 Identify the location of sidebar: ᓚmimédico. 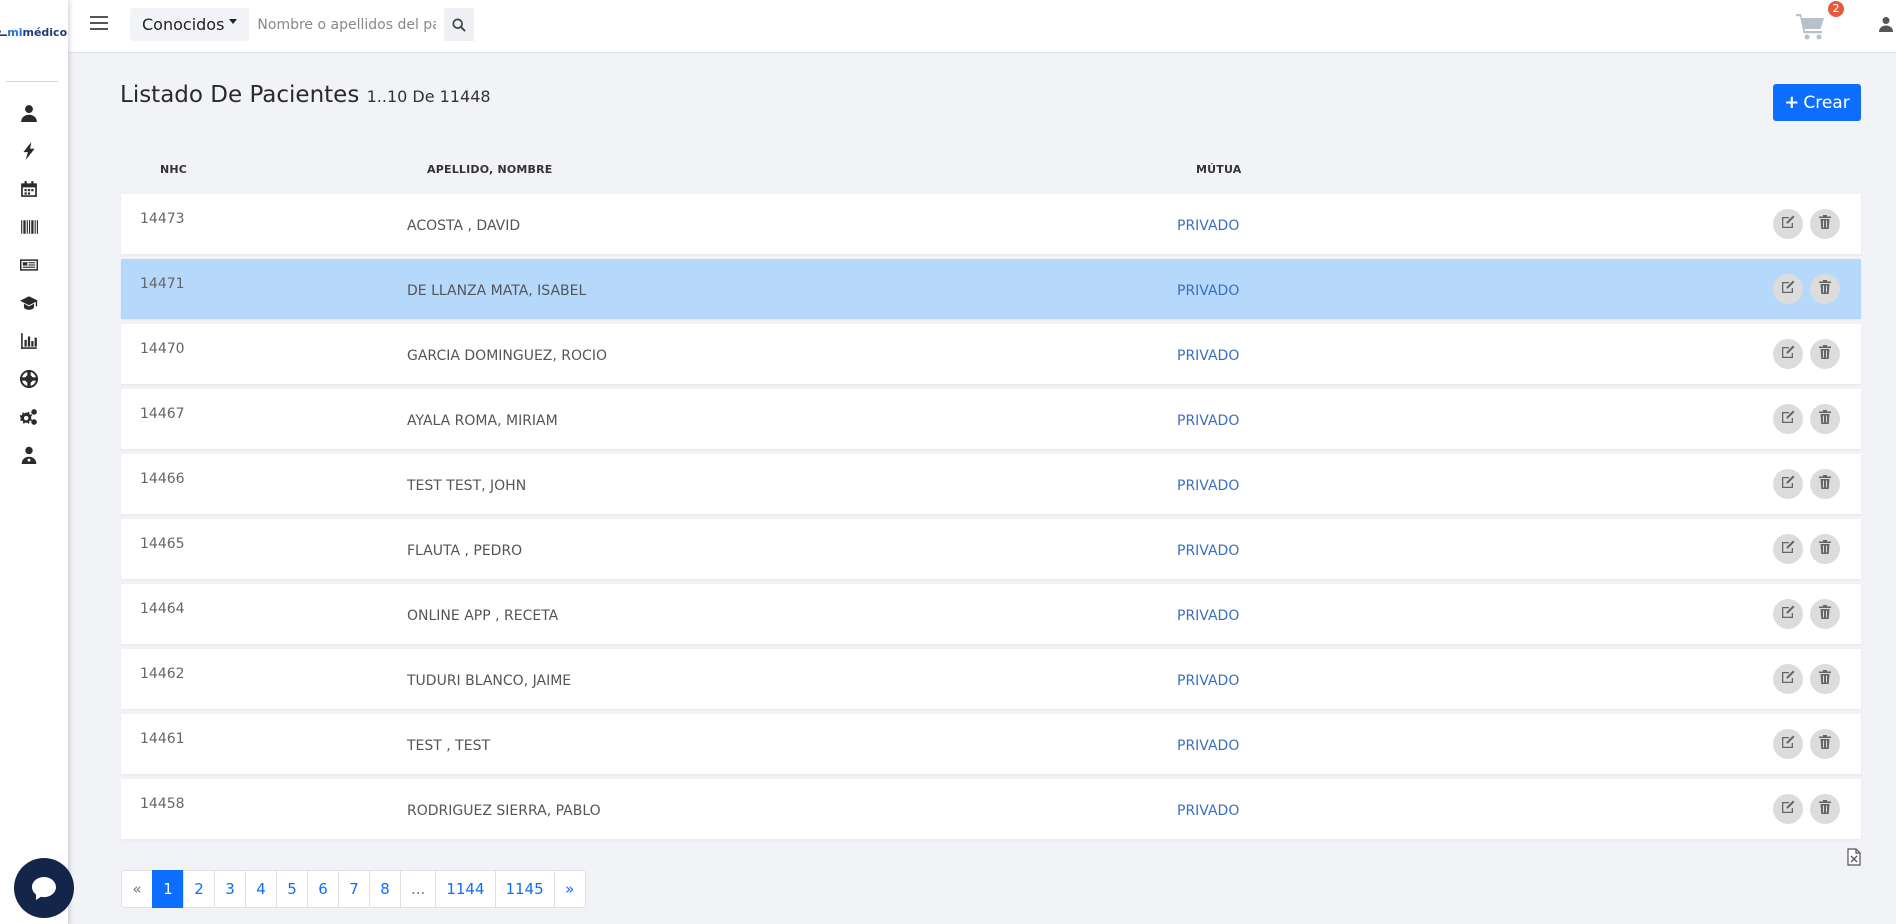
(34, 462).